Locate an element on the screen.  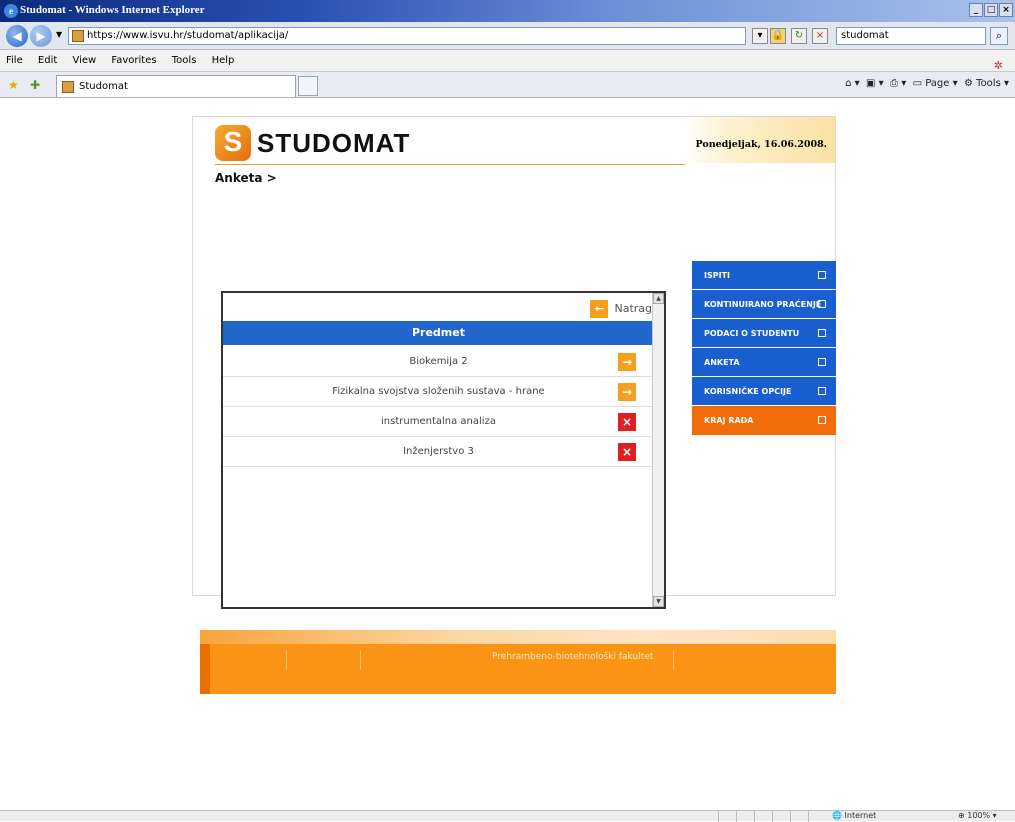
zoom-control: ⊕ 100% ▾ is located at coordinates (977, 815).